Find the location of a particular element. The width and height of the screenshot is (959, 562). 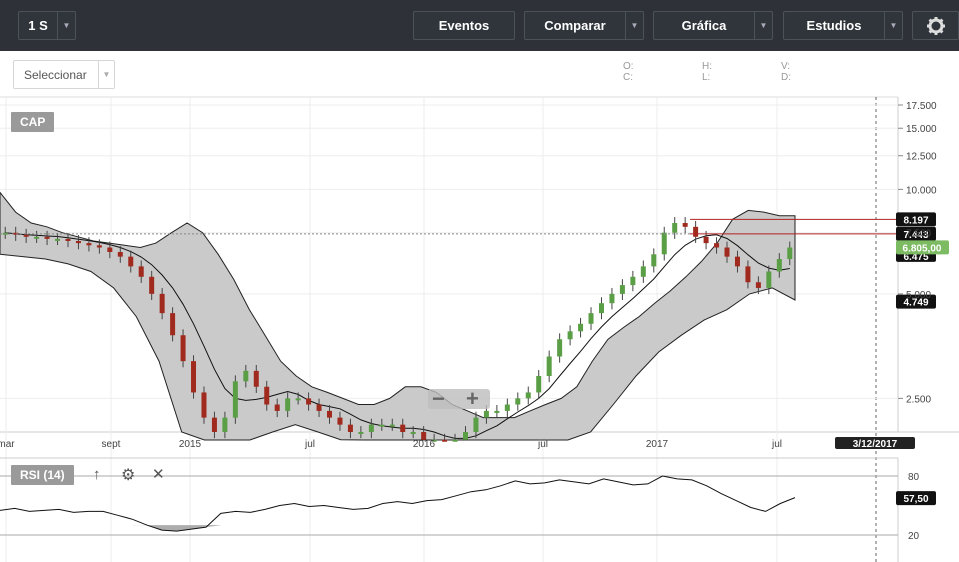

price-flag-label: 8.197 is located at coordinates (915, 220).